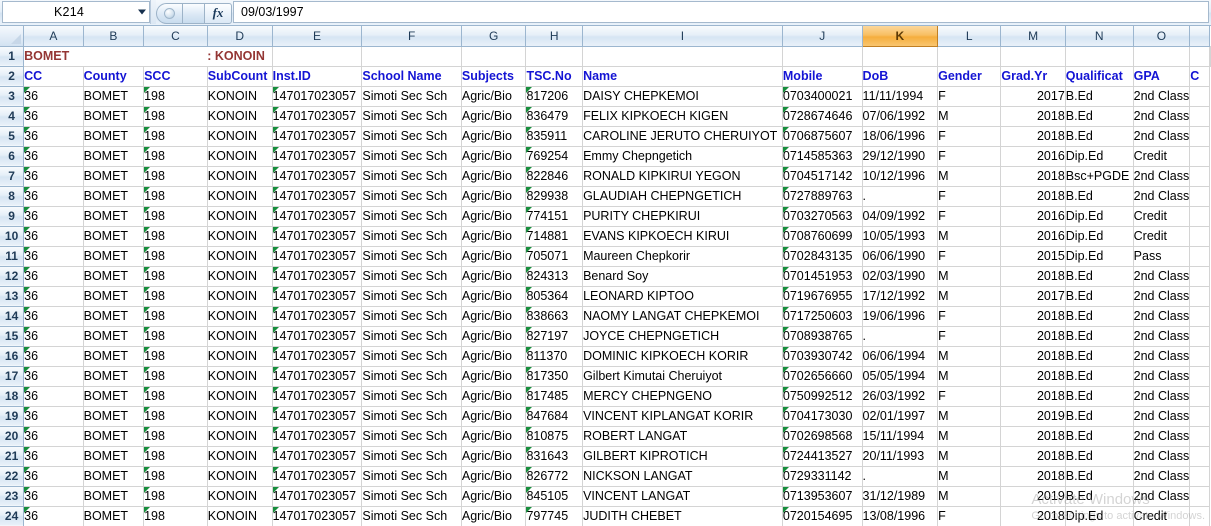 The width and height of the screenshot is (1211, 526). Describe the element at coordinates (682, 436) in the screenshot. I see `cell-name: ROBERT LANGAT` at that location.